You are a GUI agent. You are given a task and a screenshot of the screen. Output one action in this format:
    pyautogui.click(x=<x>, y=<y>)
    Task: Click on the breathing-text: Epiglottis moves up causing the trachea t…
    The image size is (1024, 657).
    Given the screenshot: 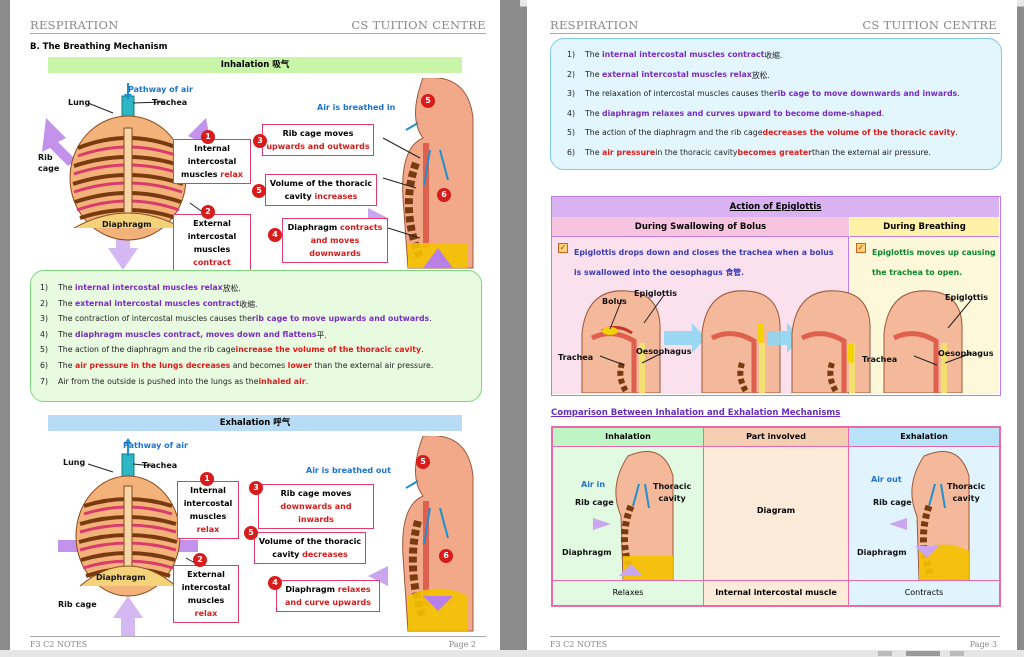 What is the action you would take?
    pyautogui.click(x=934, y=262)
    